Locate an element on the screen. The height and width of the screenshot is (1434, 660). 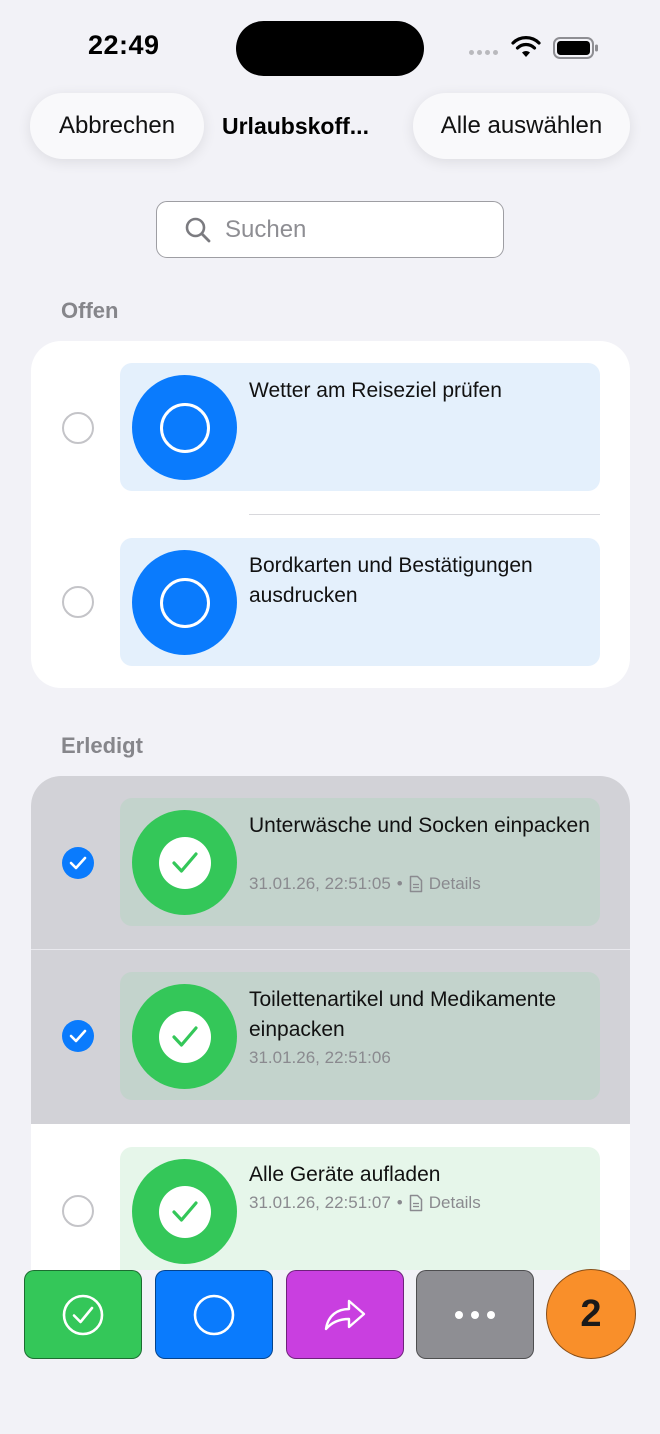
task-meta: 31.01.26, 22:51:05 • Details is located at coordinates (365, 884).